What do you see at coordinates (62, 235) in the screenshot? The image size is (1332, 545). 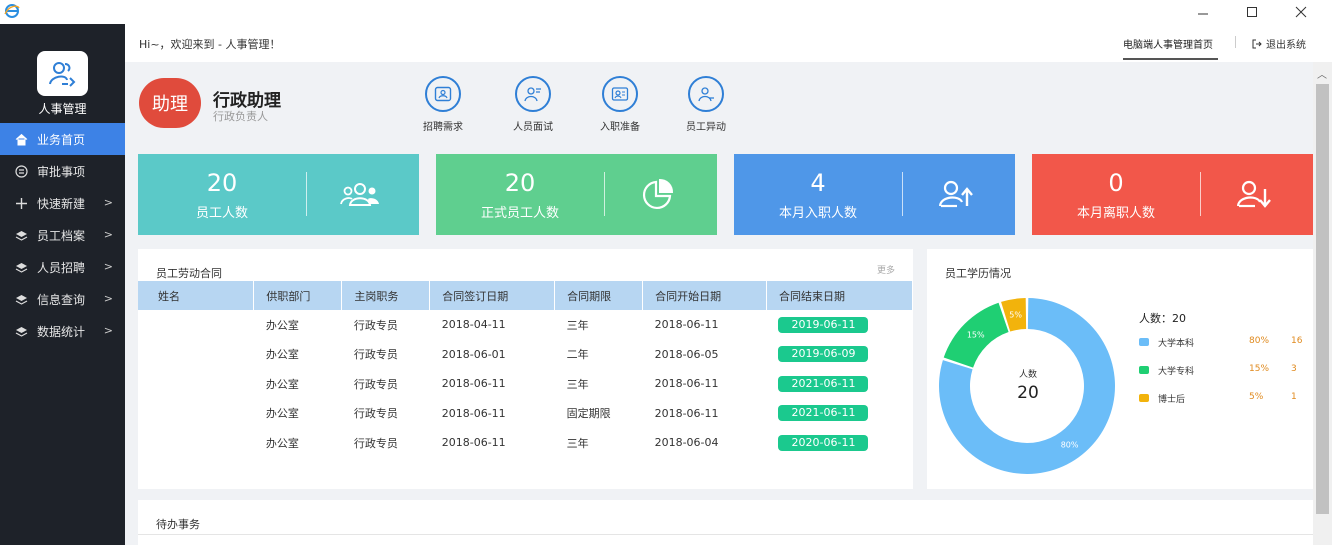 I see `sidebar-item-employee-files: 员工档案 >` at bounding box center [62, 235].